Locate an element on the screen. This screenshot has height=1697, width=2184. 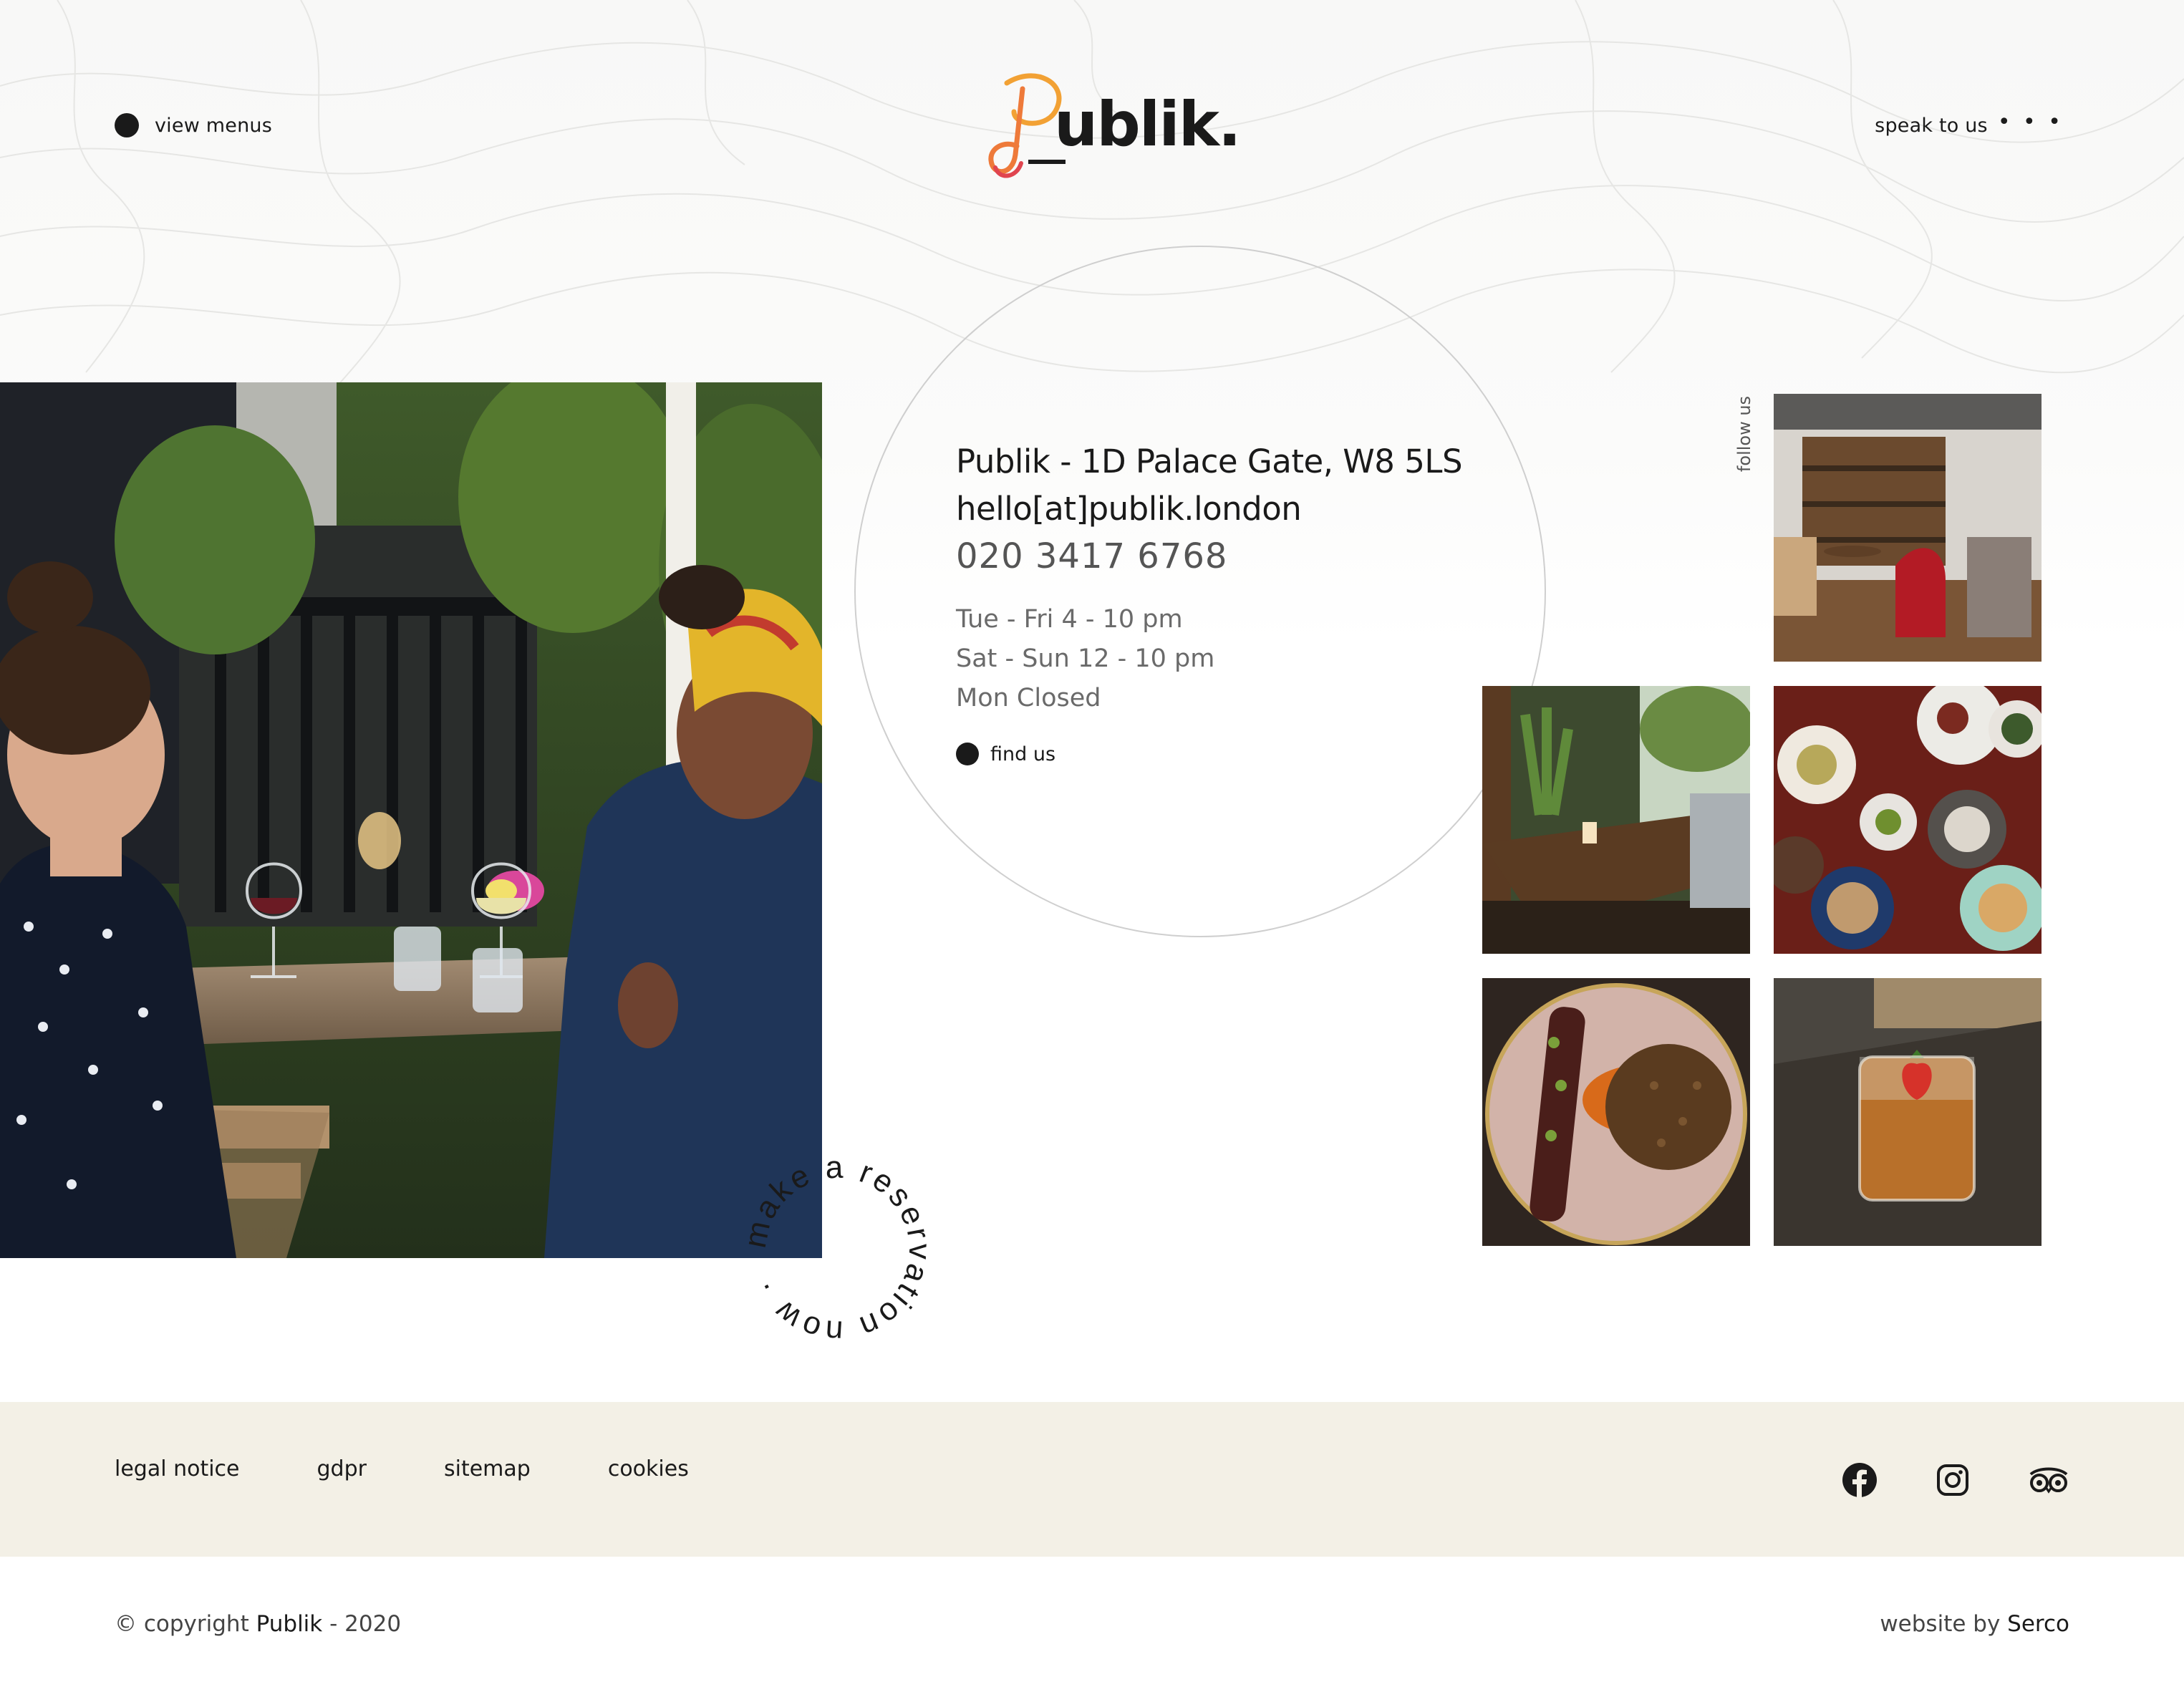
email-link: hello[at]publik.london is located at coordinates (1242, 509).